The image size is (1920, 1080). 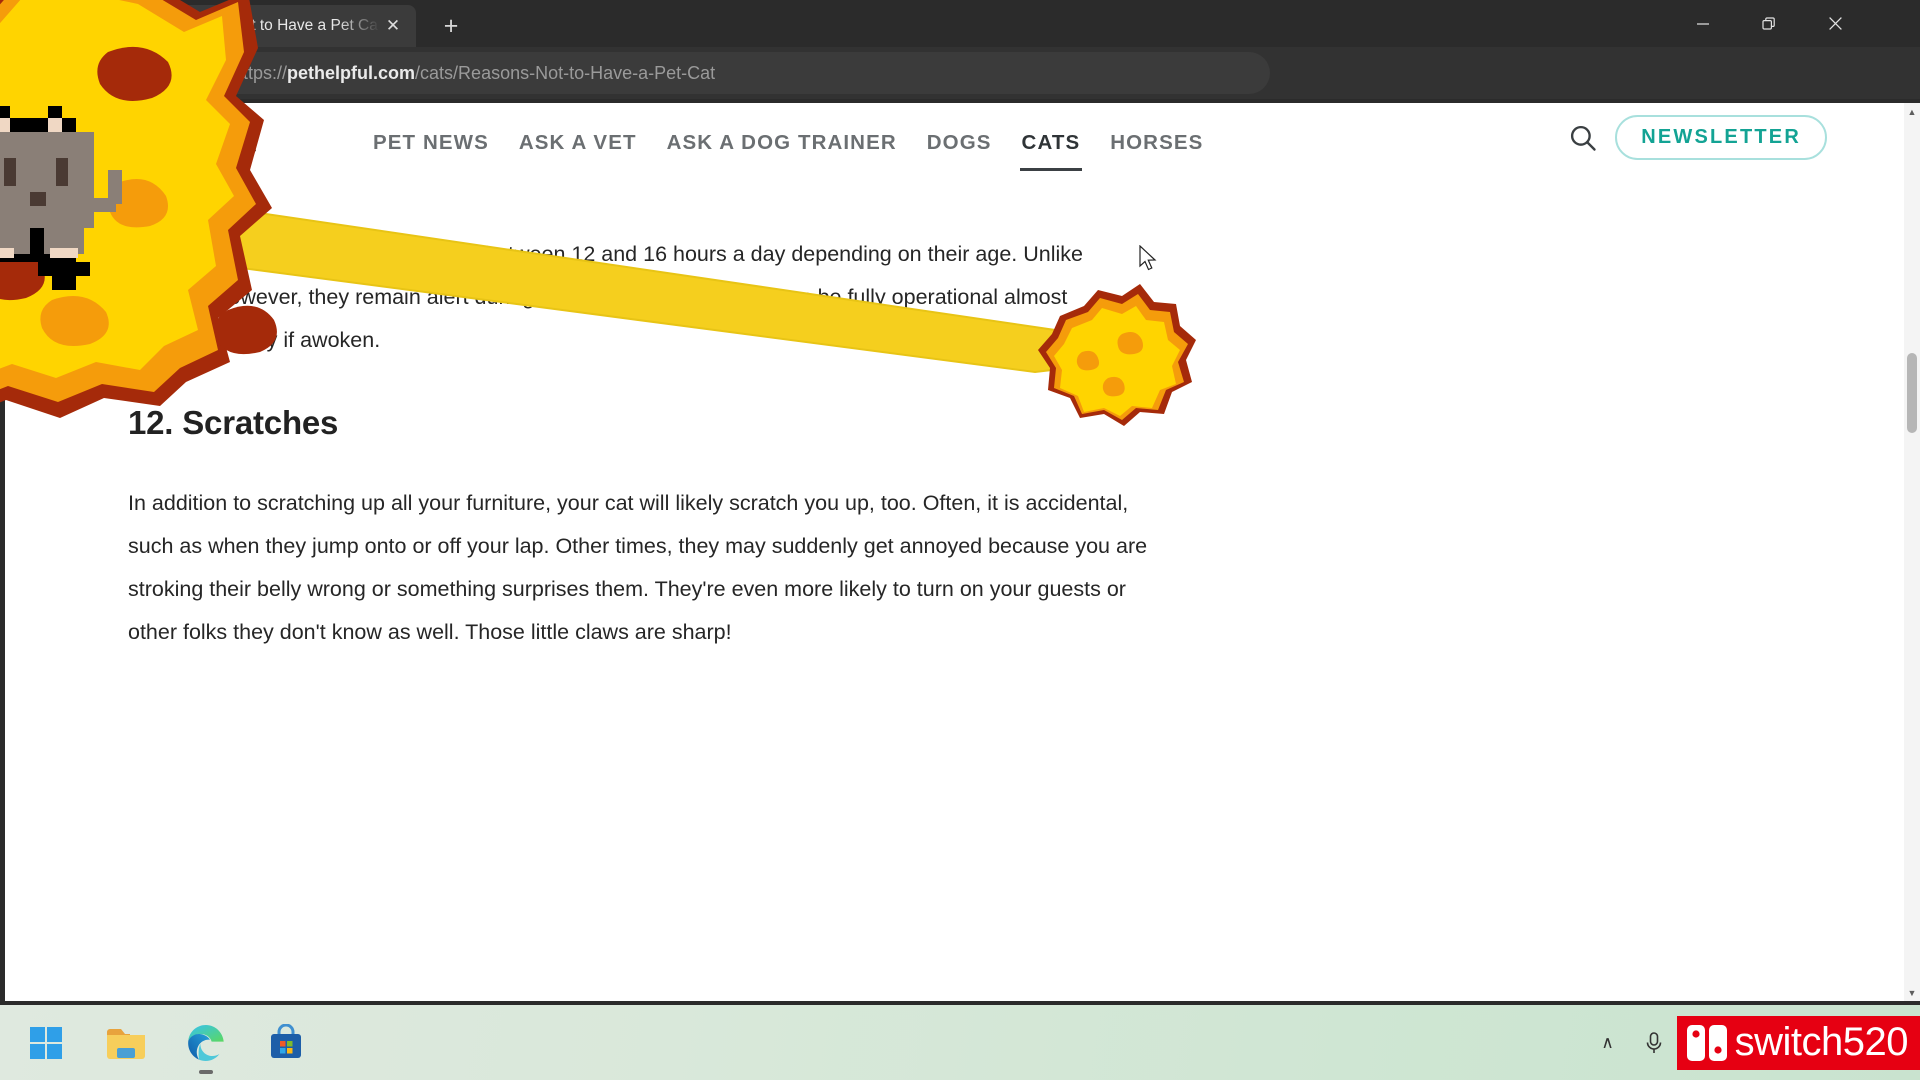 I want to click on minimize-icon, so click(x=1703, y=23).